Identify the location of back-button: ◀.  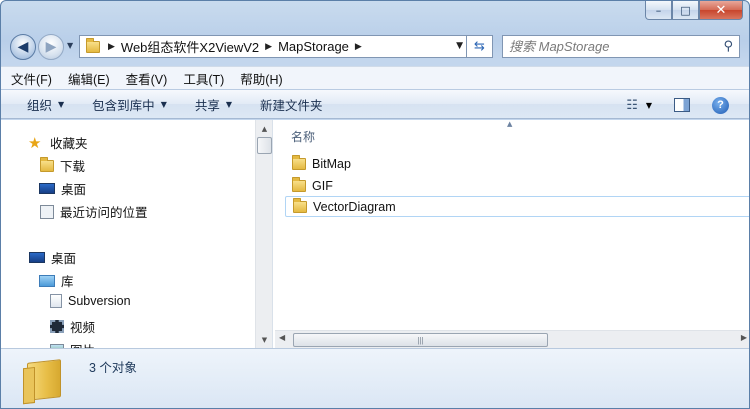
(23, 47).